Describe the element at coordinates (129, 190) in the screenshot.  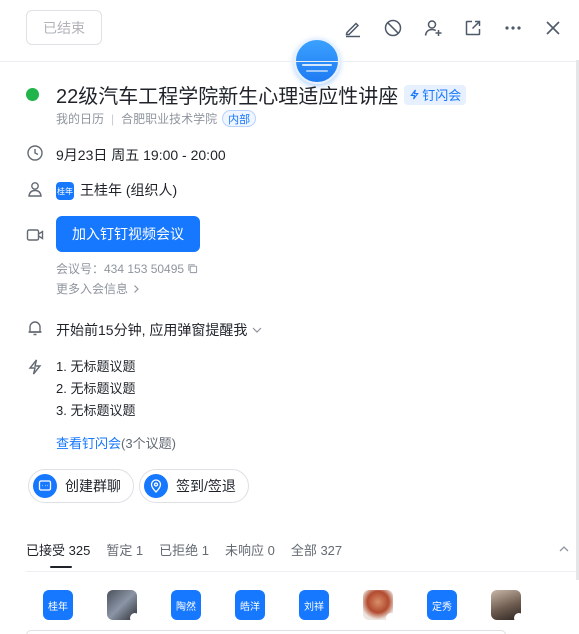
I see `organizer-name: 王桂年 (组织人)` at that location.